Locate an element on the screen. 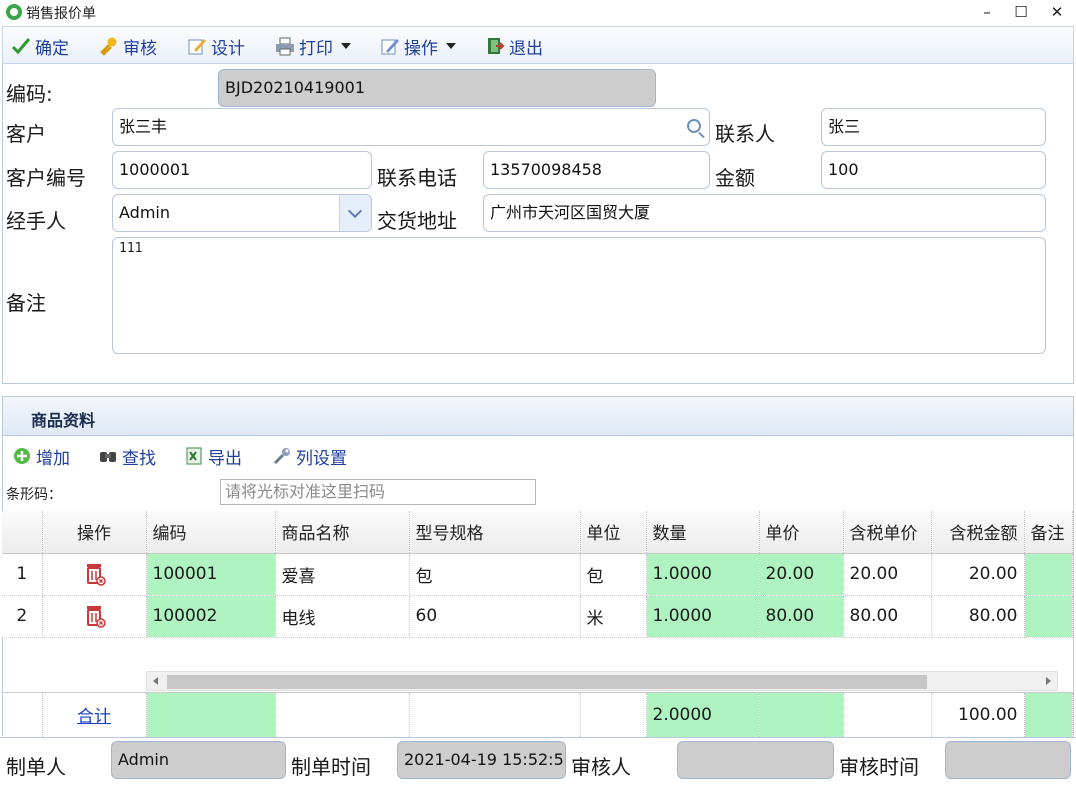 The image size is (1076, 793). remark-textarea: 111 is located at coordinates (579, 295).